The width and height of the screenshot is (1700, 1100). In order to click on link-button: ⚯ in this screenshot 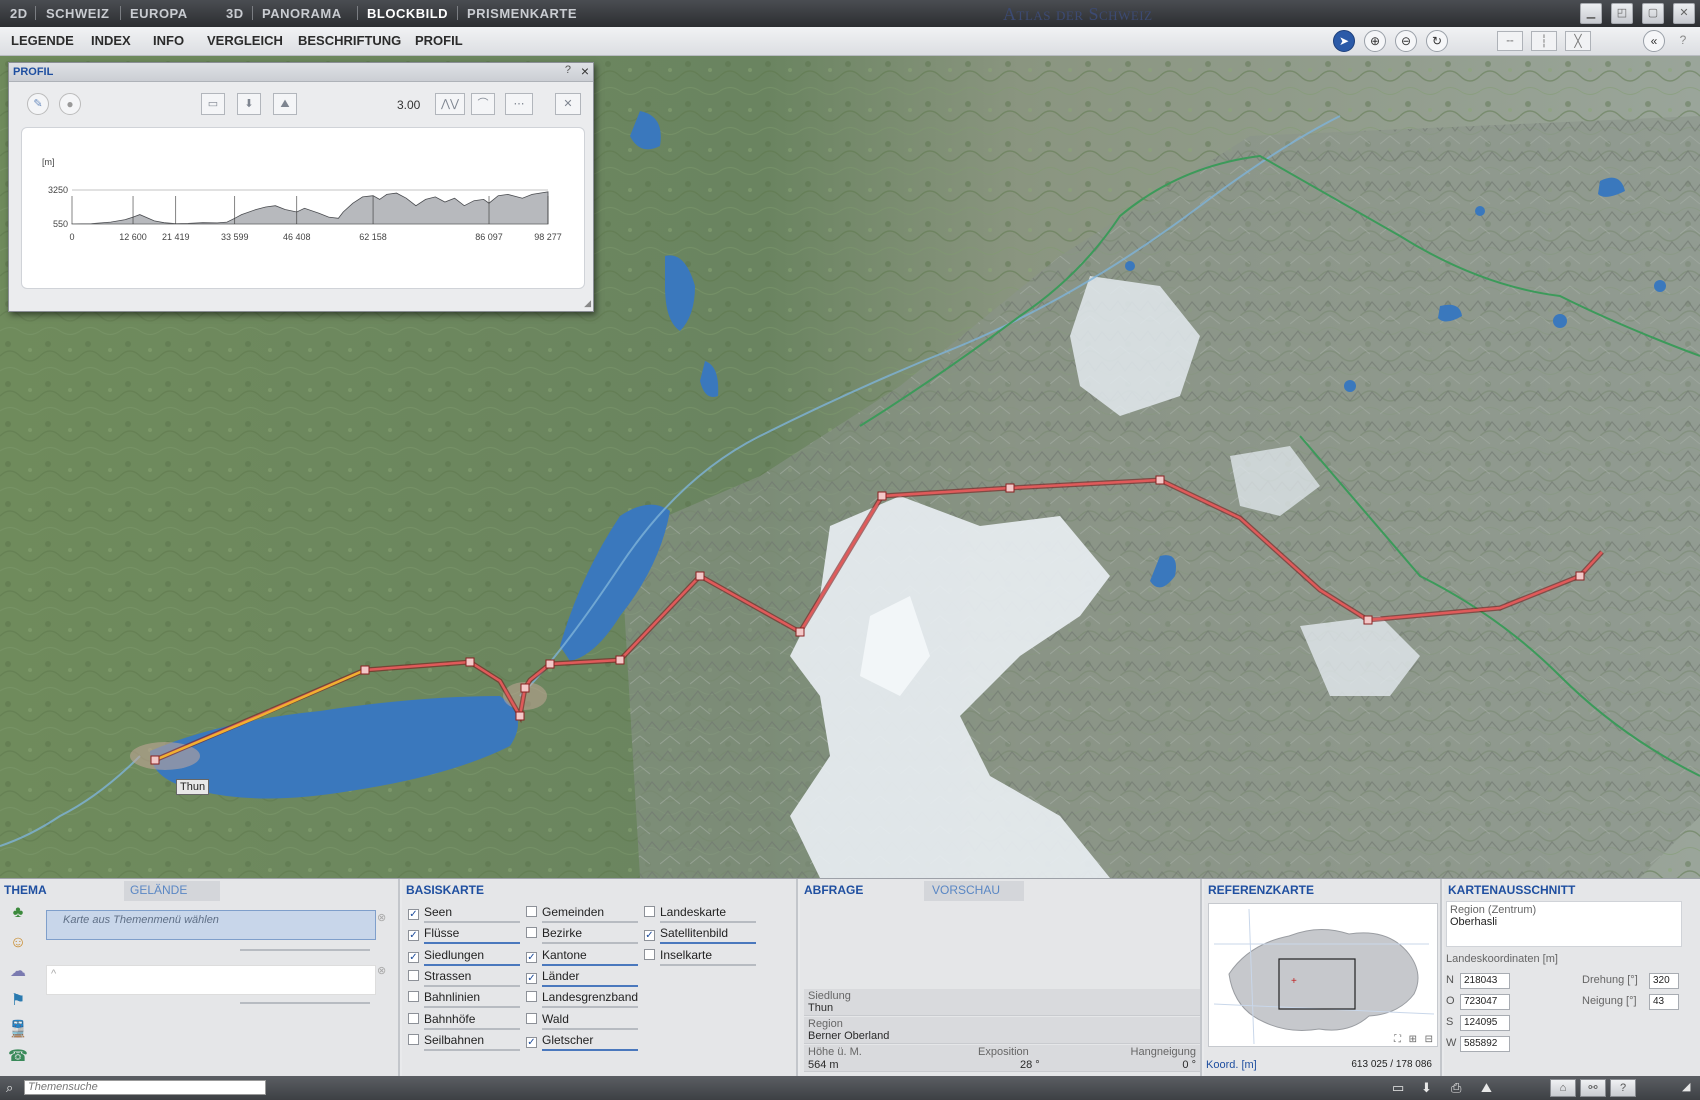, I will do `click(1593, 1088)`.